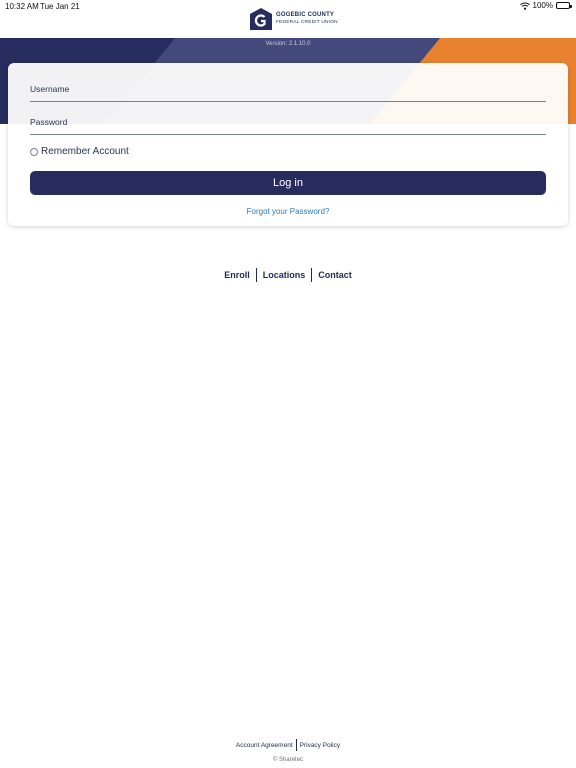 The image size is (576, 768). Describe the element at coordinates (261, 19) in the screenshot. I see `logo-mark-icon` at that location.